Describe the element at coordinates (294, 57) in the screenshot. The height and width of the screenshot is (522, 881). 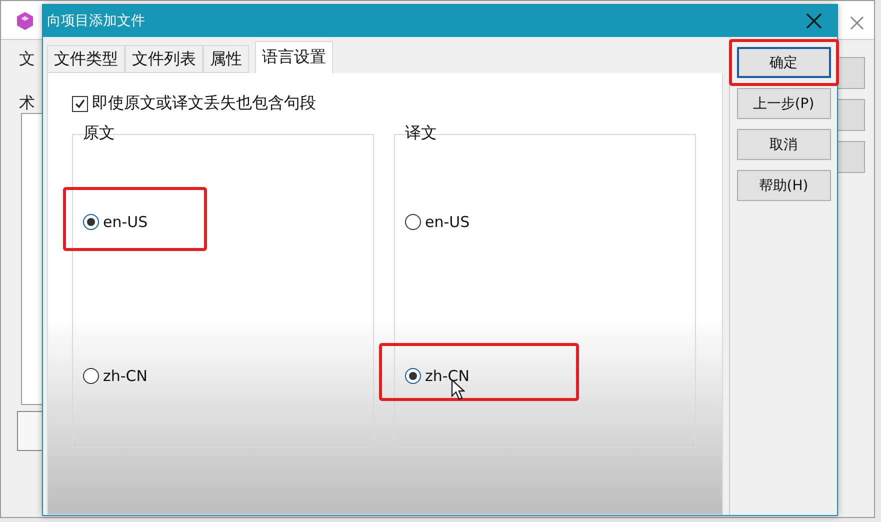
I see `tab: 语言设置` at that location.